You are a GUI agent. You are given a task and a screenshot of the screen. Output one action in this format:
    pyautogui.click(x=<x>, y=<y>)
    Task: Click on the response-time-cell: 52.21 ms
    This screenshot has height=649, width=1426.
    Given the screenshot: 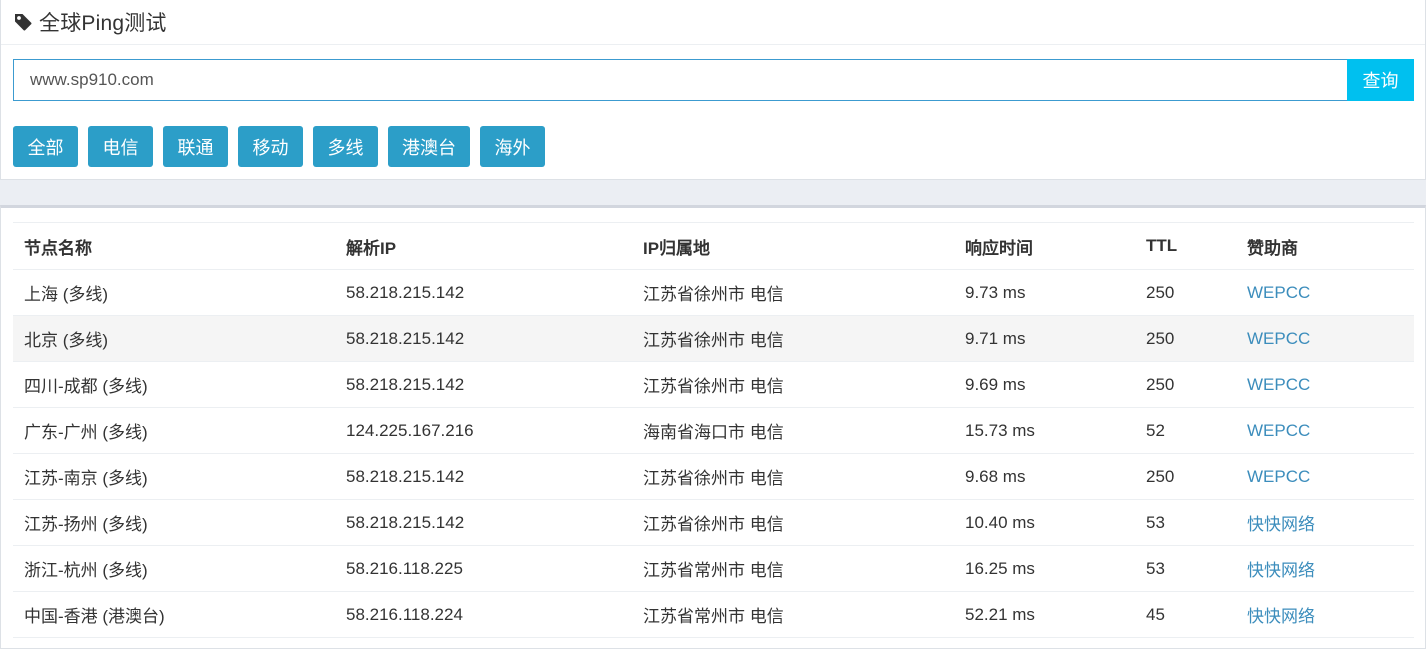 What is the action you would take?
    pyautogui.click(x=1044, y=614)
    